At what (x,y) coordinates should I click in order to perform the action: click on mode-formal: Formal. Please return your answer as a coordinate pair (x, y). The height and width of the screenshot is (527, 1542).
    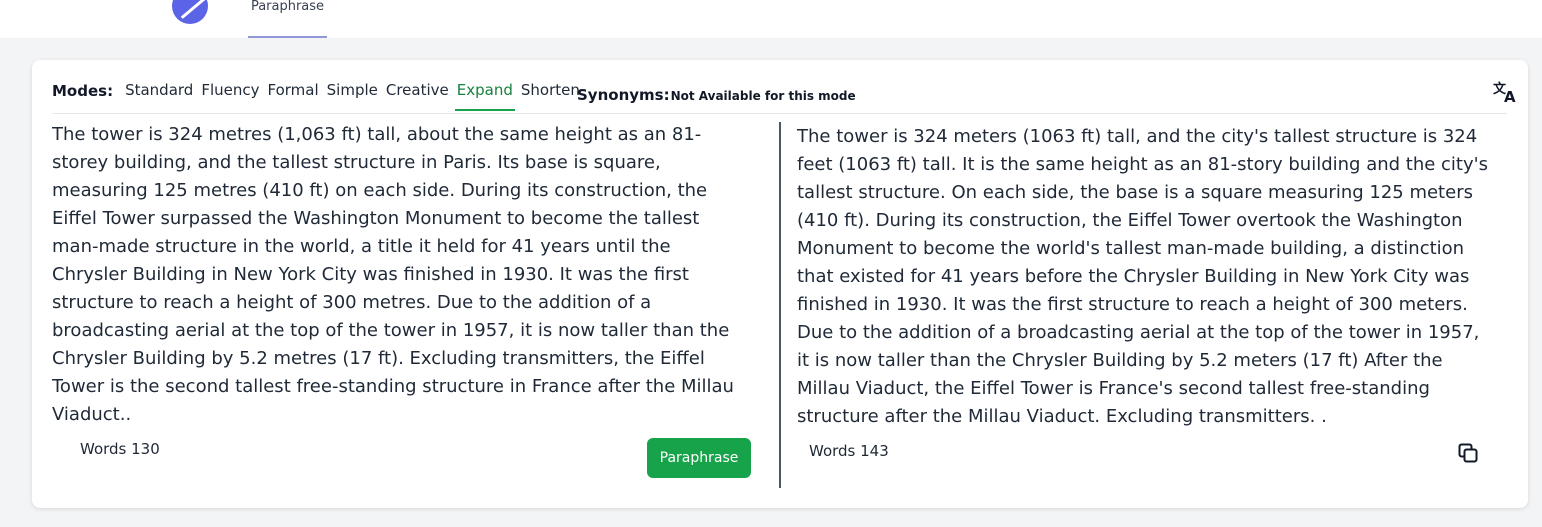
    Looking at the image, I should click on (293, 91).